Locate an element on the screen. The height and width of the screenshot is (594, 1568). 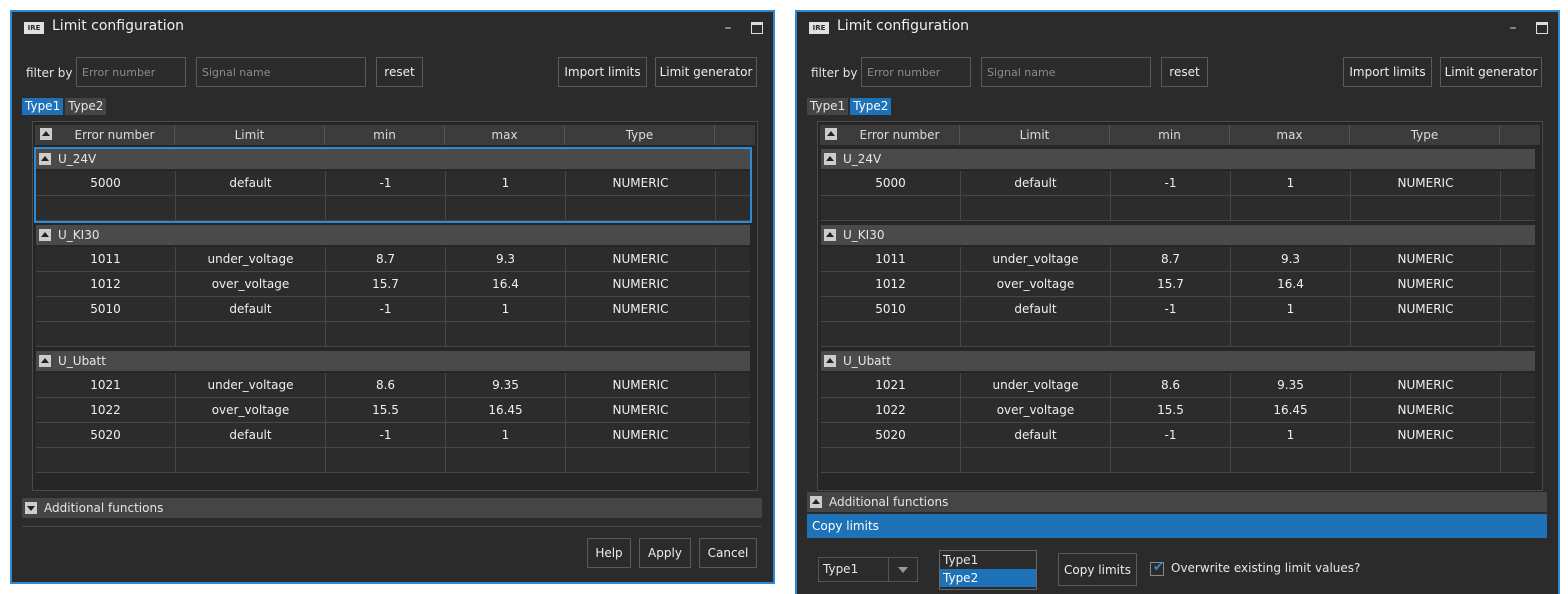
cell-max: 16.45 is located at coordinates (1291, 410).